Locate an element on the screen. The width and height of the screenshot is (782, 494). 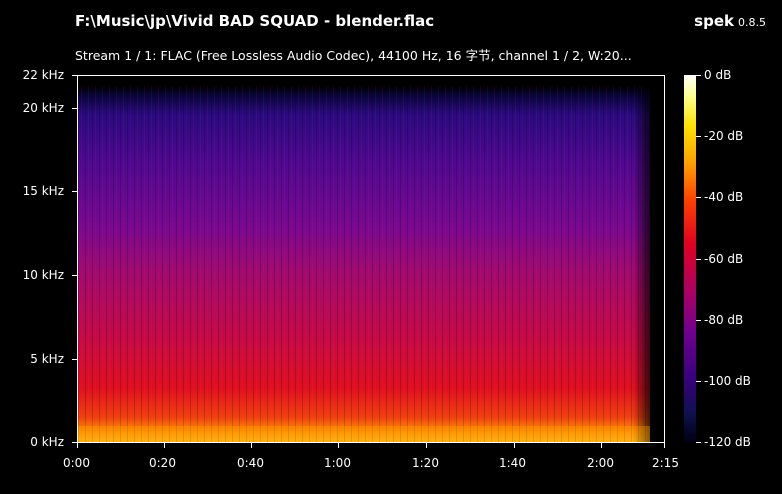
freq-tick-label: 10 kHz is located at coordinates (43, 275).